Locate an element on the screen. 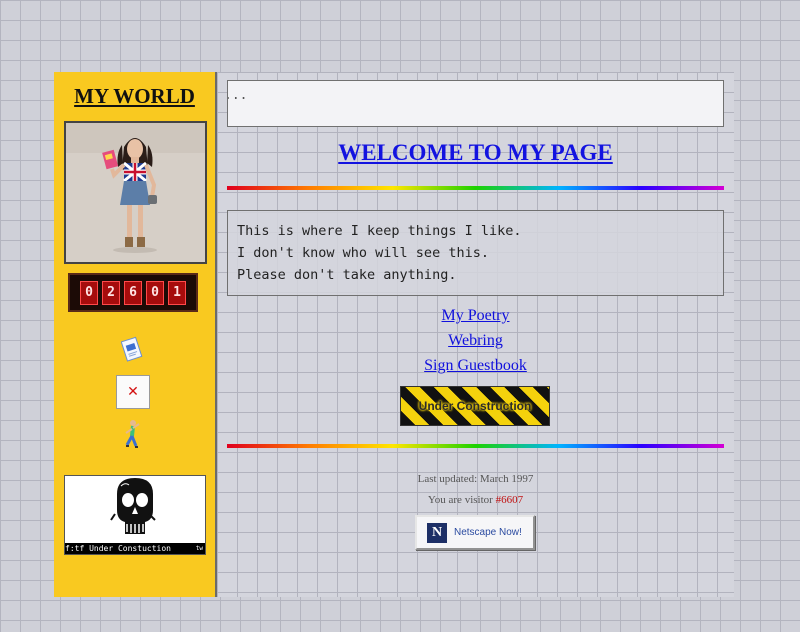 This screenshot has height=632, width=800. counter-digit: 6 is located at coordinates (133, 292).